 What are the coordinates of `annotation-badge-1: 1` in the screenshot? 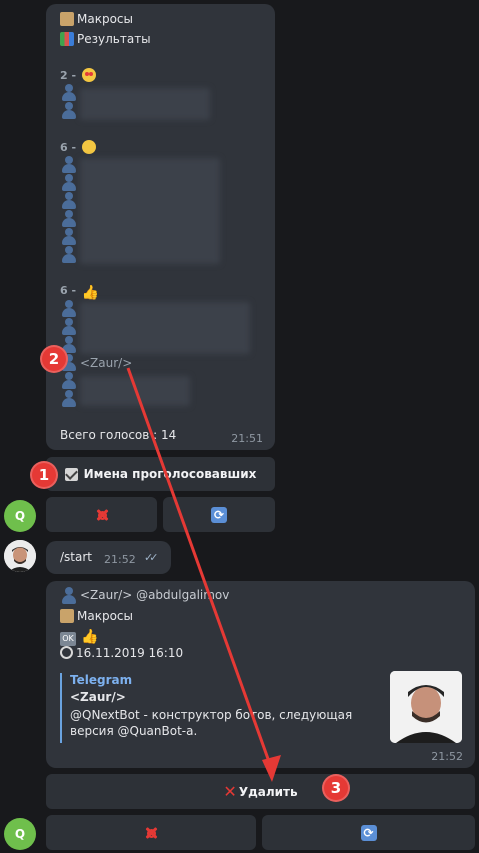 It's located at (44, 475).